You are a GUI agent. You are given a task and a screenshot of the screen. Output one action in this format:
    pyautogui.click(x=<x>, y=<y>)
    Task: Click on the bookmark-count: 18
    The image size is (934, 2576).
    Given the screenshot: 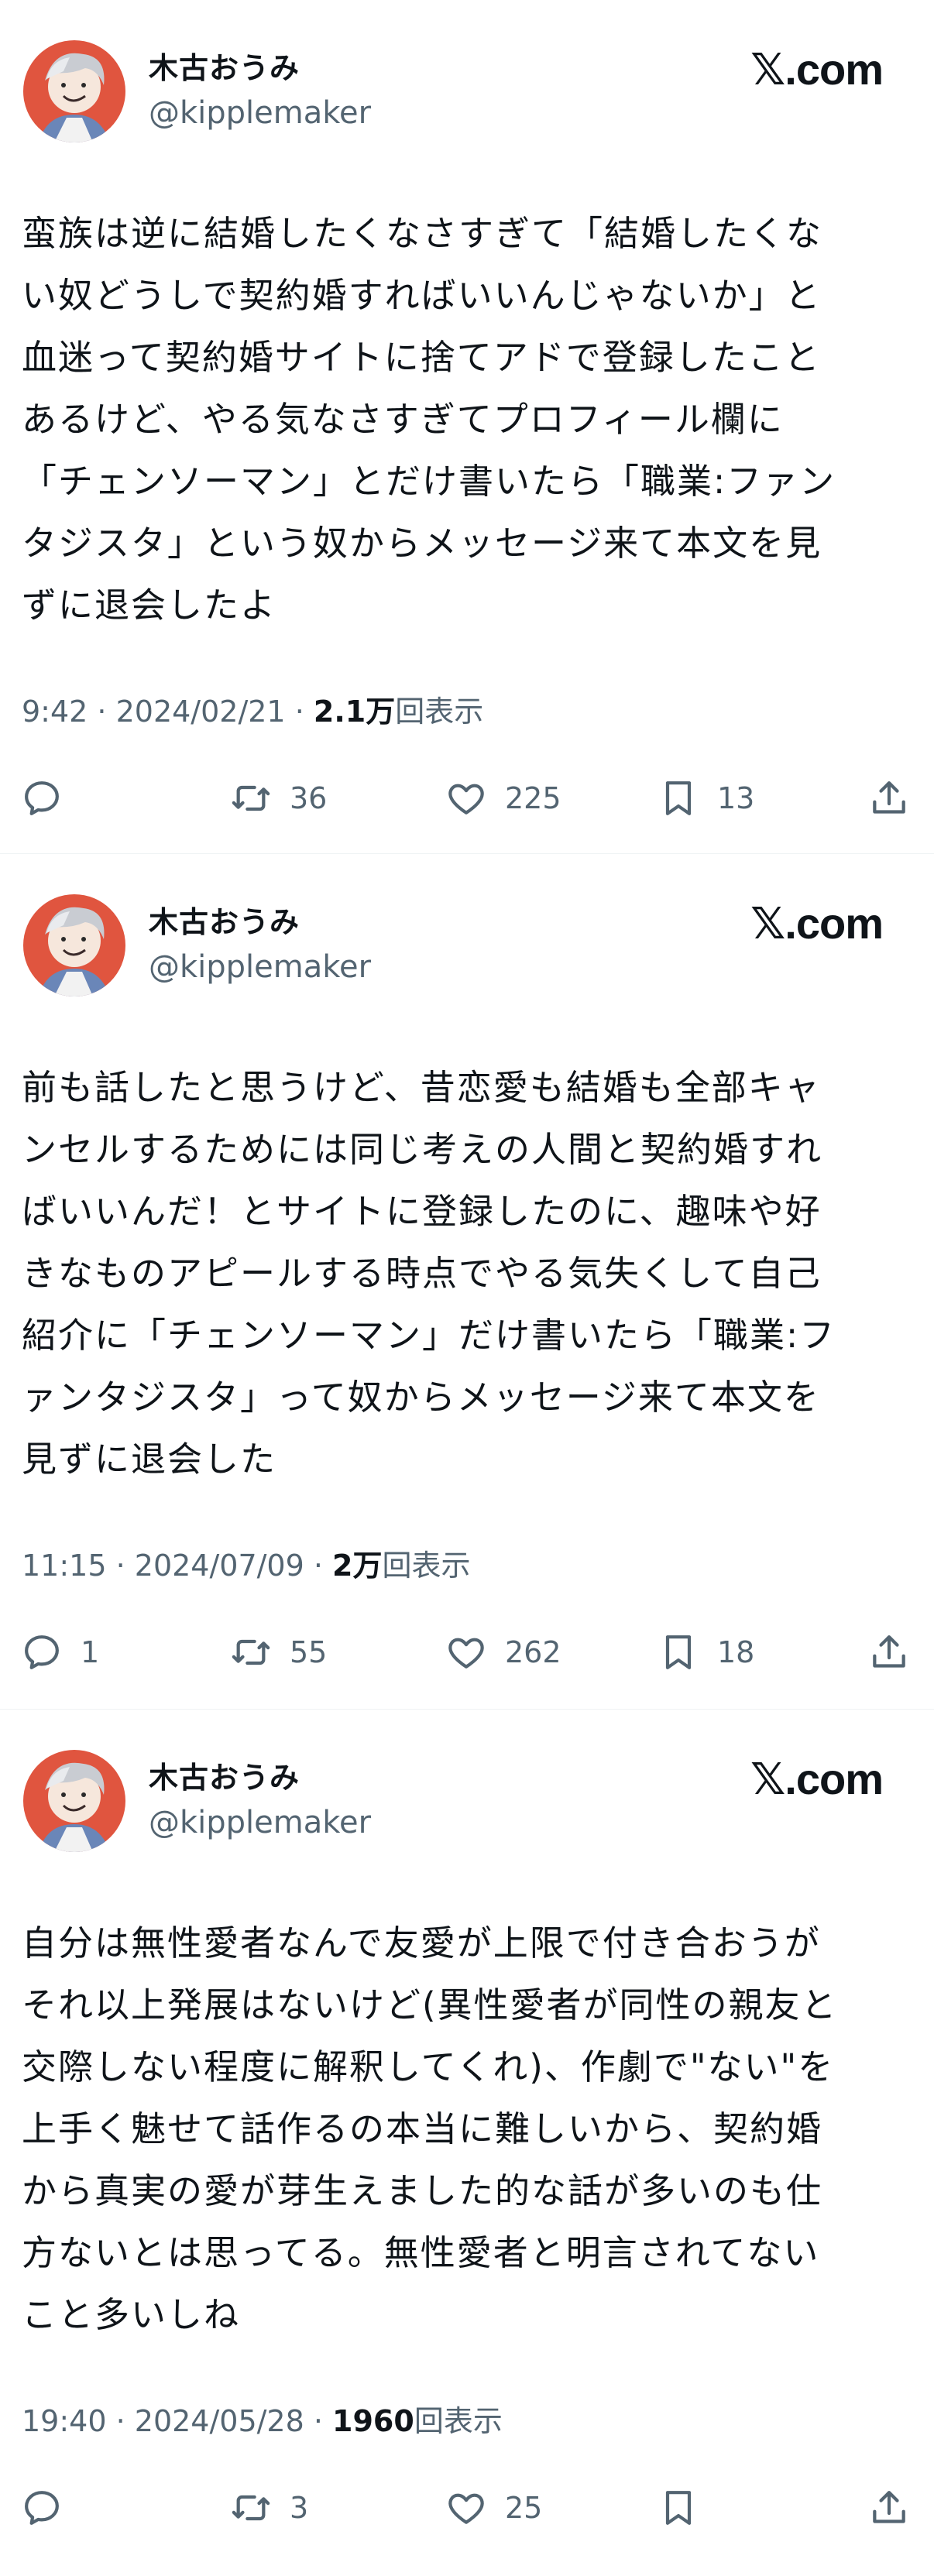 What is the action you would take?
    pyautogui.click(x=736, y=1652)
    